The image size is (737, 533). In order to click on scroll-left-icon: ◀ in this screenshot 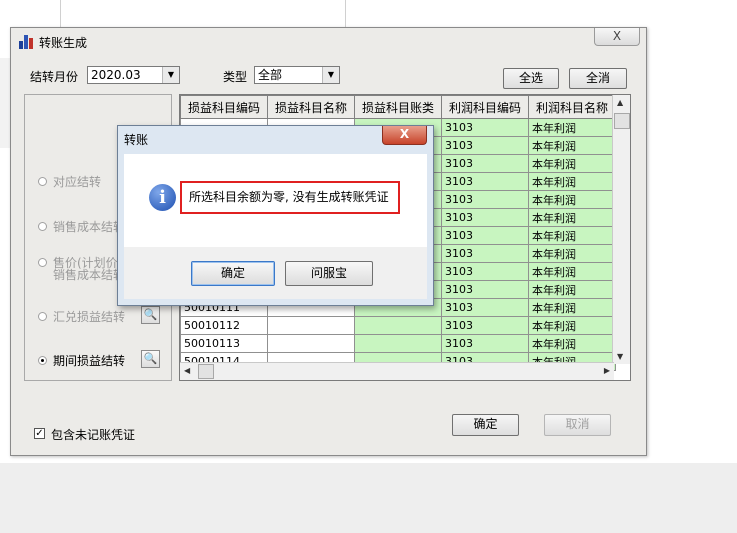, I will do `click(187, 370)`.